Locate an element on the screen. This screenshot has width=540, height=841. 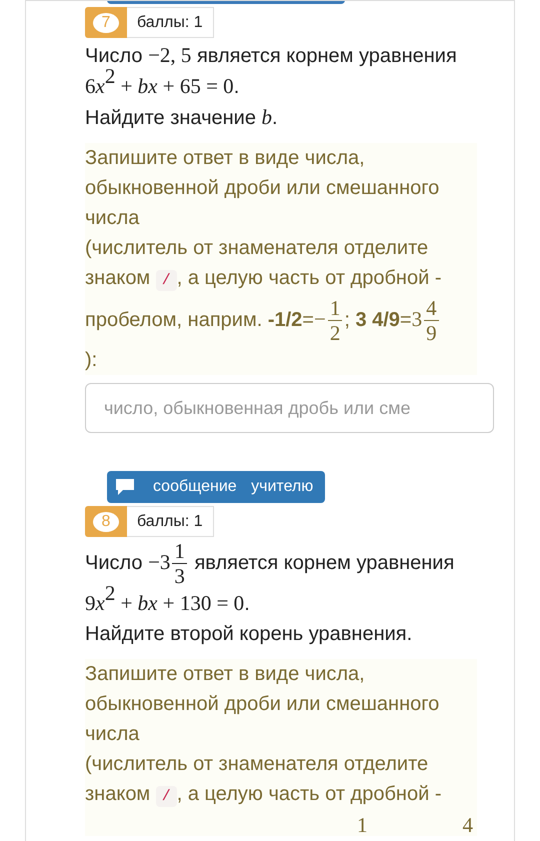
number-badge: 7 is located at coordinates (106, 22).